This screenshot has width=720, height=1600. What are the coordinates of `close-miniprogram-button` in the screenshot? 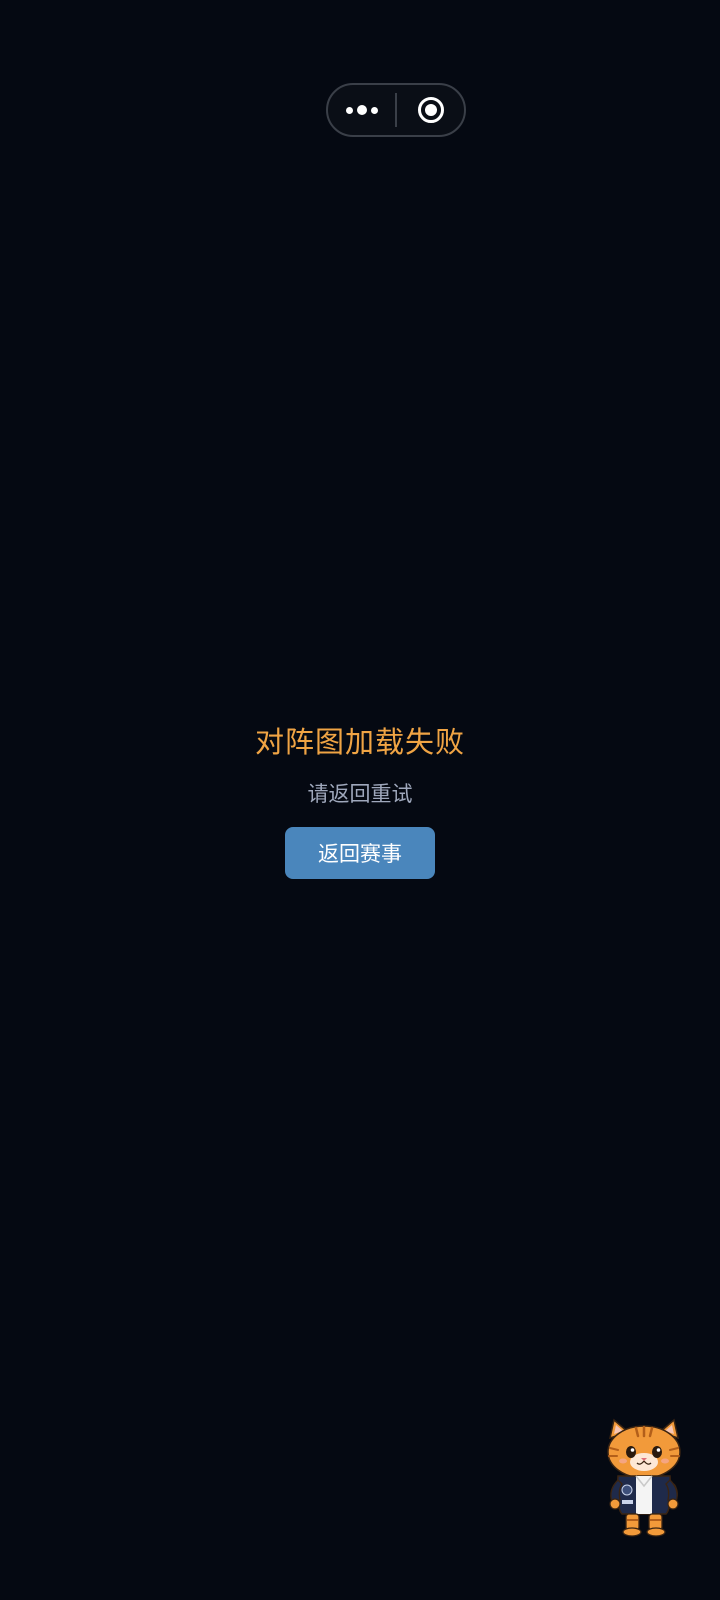 It's located at (430, 110).